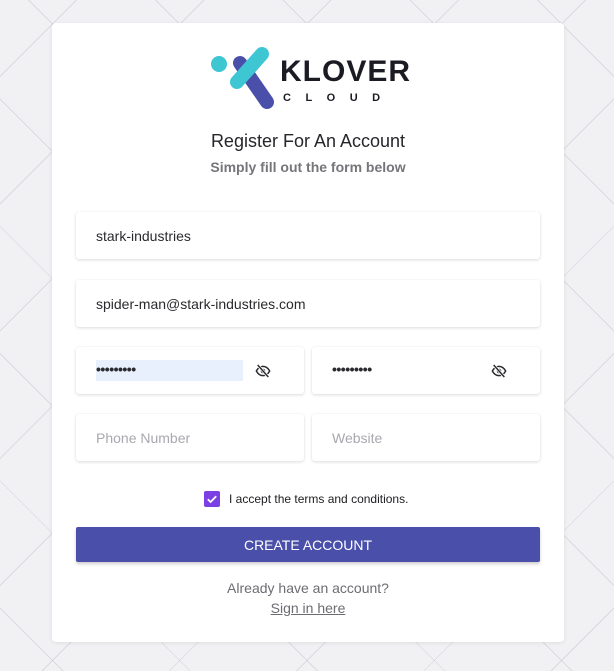  What do you see at coordinates (308, 544) in the screenshot?
I see `create-account-button: CREATE ACCOUNT` at bounding box center [308, 544].